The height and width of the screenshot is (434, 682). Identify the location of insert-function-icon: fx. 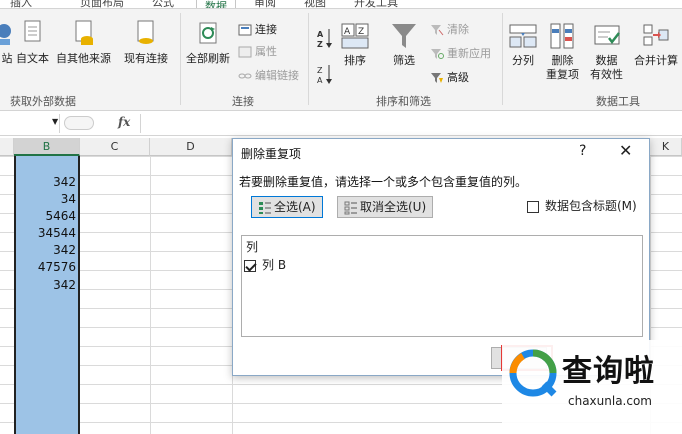
(124, 122).